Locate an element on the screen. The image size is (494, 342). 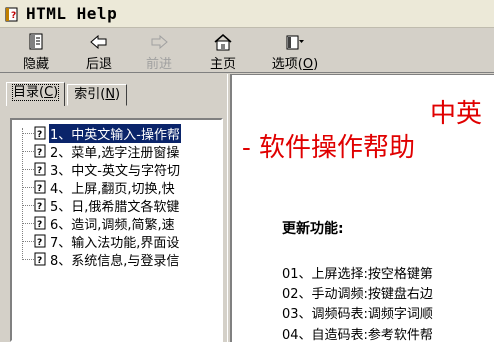
toolbar: 隐藏 后退 前进 主页 选项(O) is located at coordinates (247, 51).